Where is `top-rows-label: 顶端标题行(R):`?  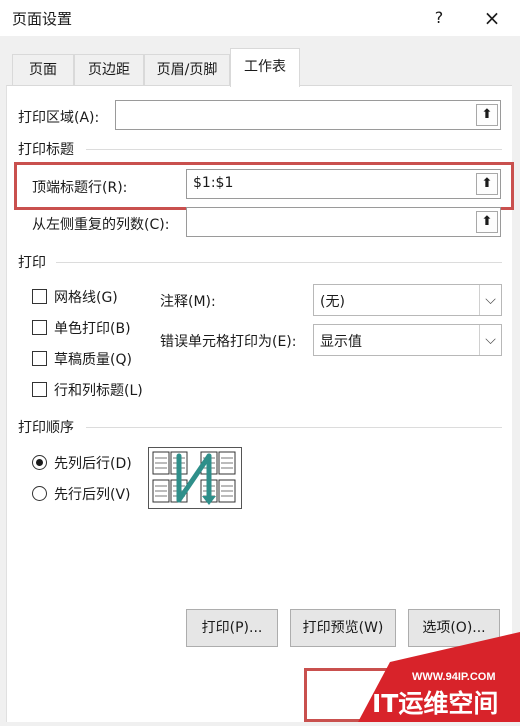
top-rows-label: 顶端标题行(R): is located at coordinates (80, 188).